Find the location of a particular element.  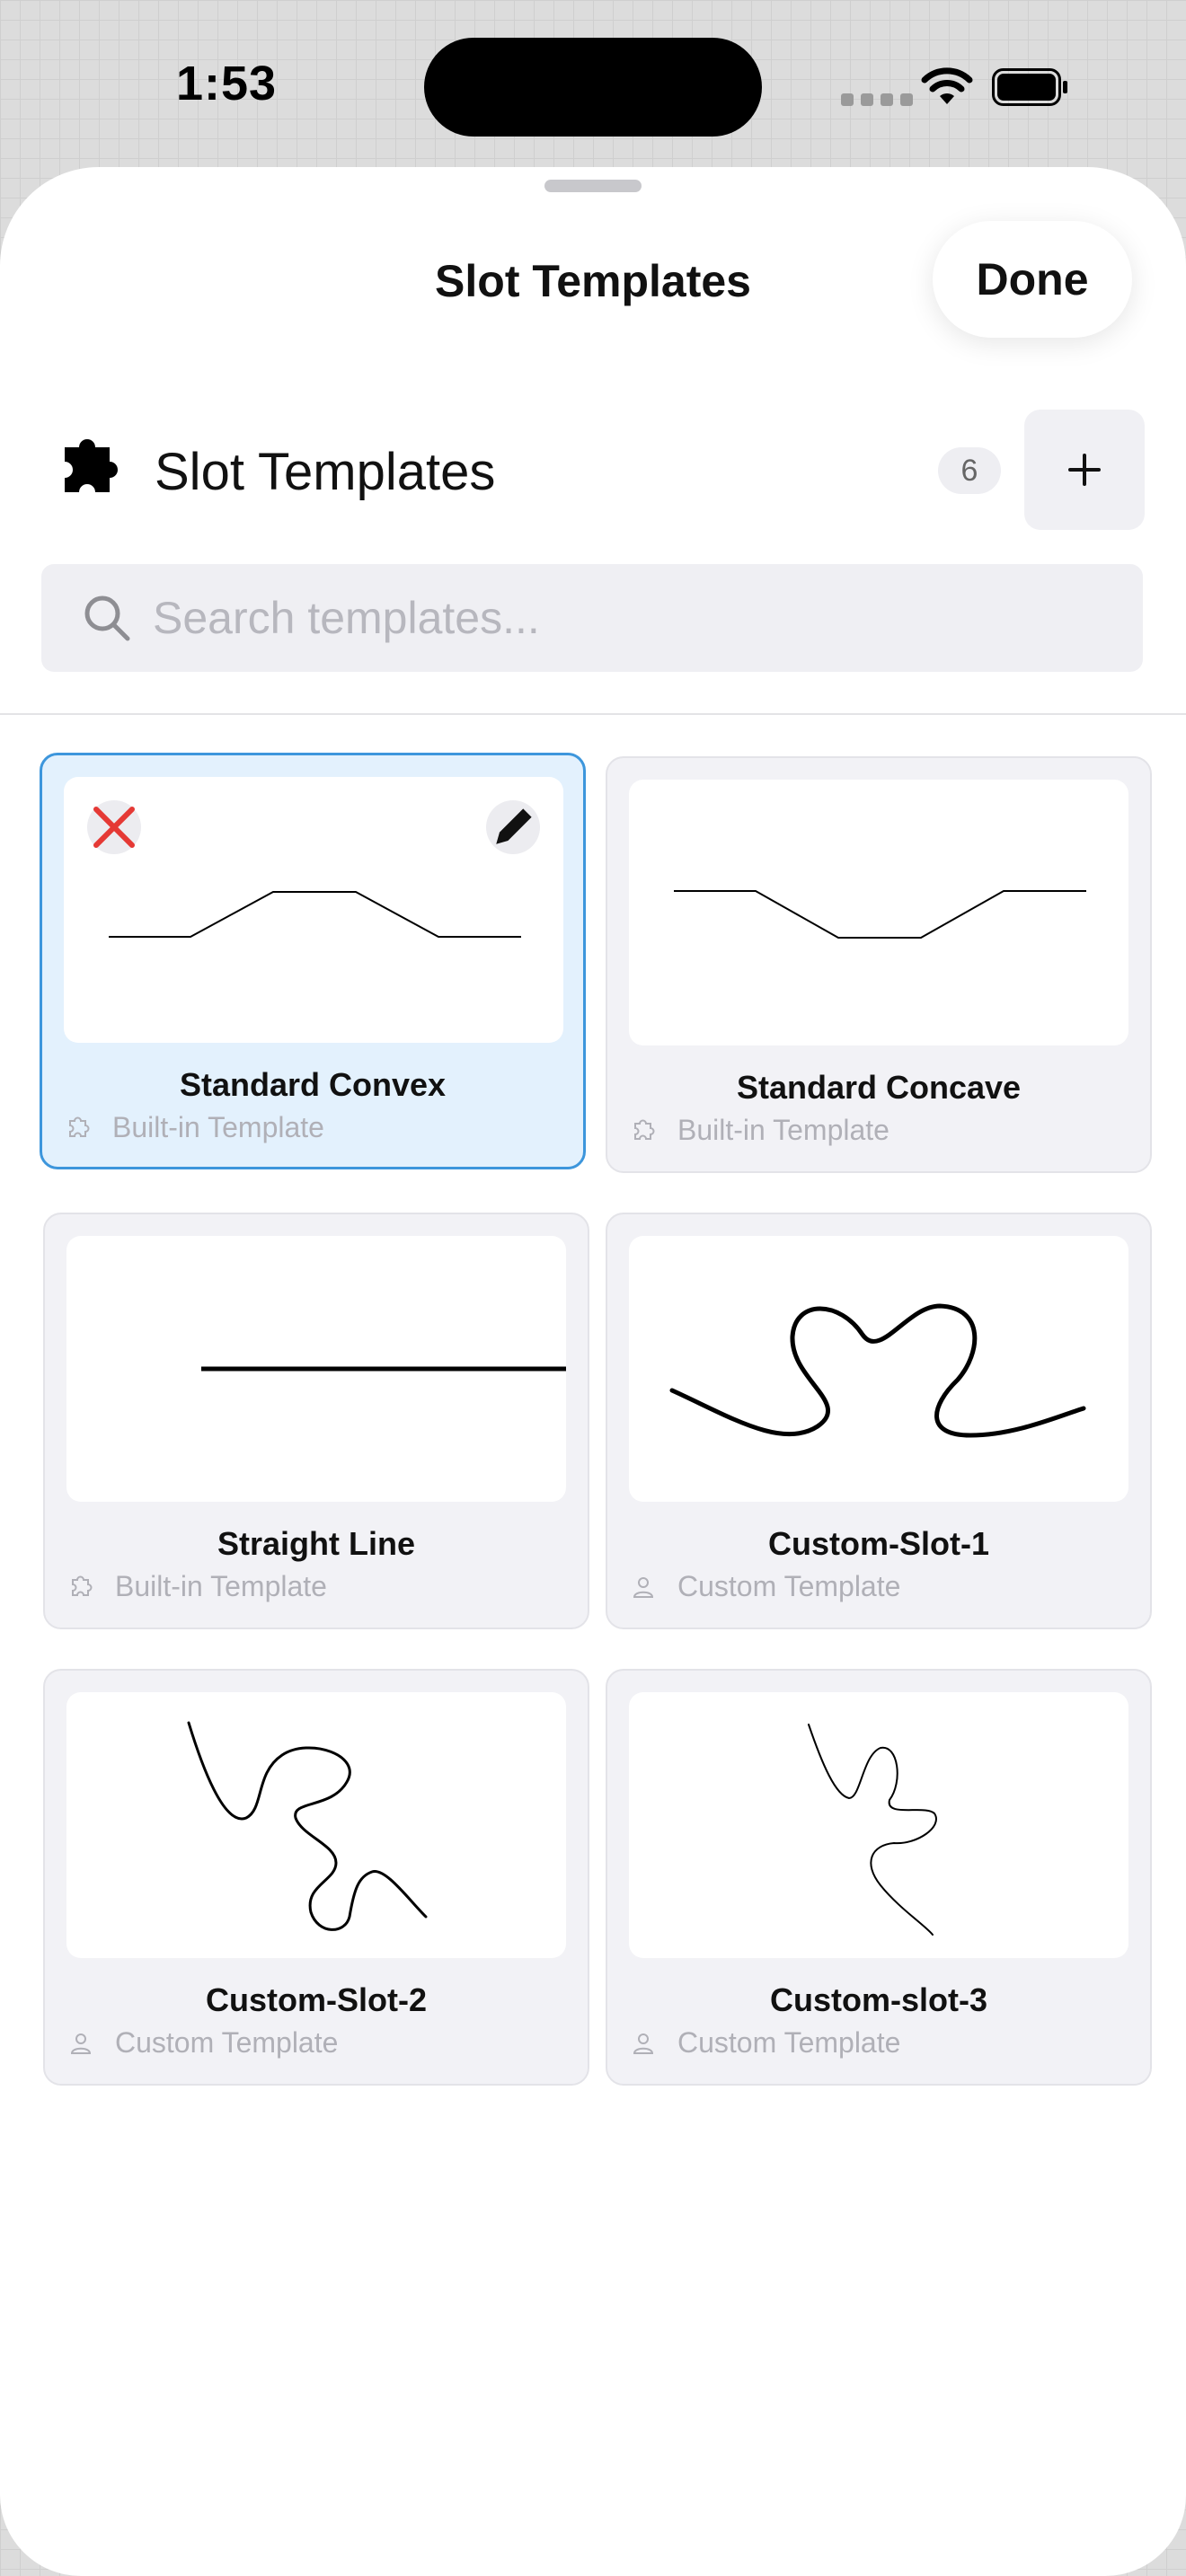

wifi-icon is located at coordinates (947, 85).